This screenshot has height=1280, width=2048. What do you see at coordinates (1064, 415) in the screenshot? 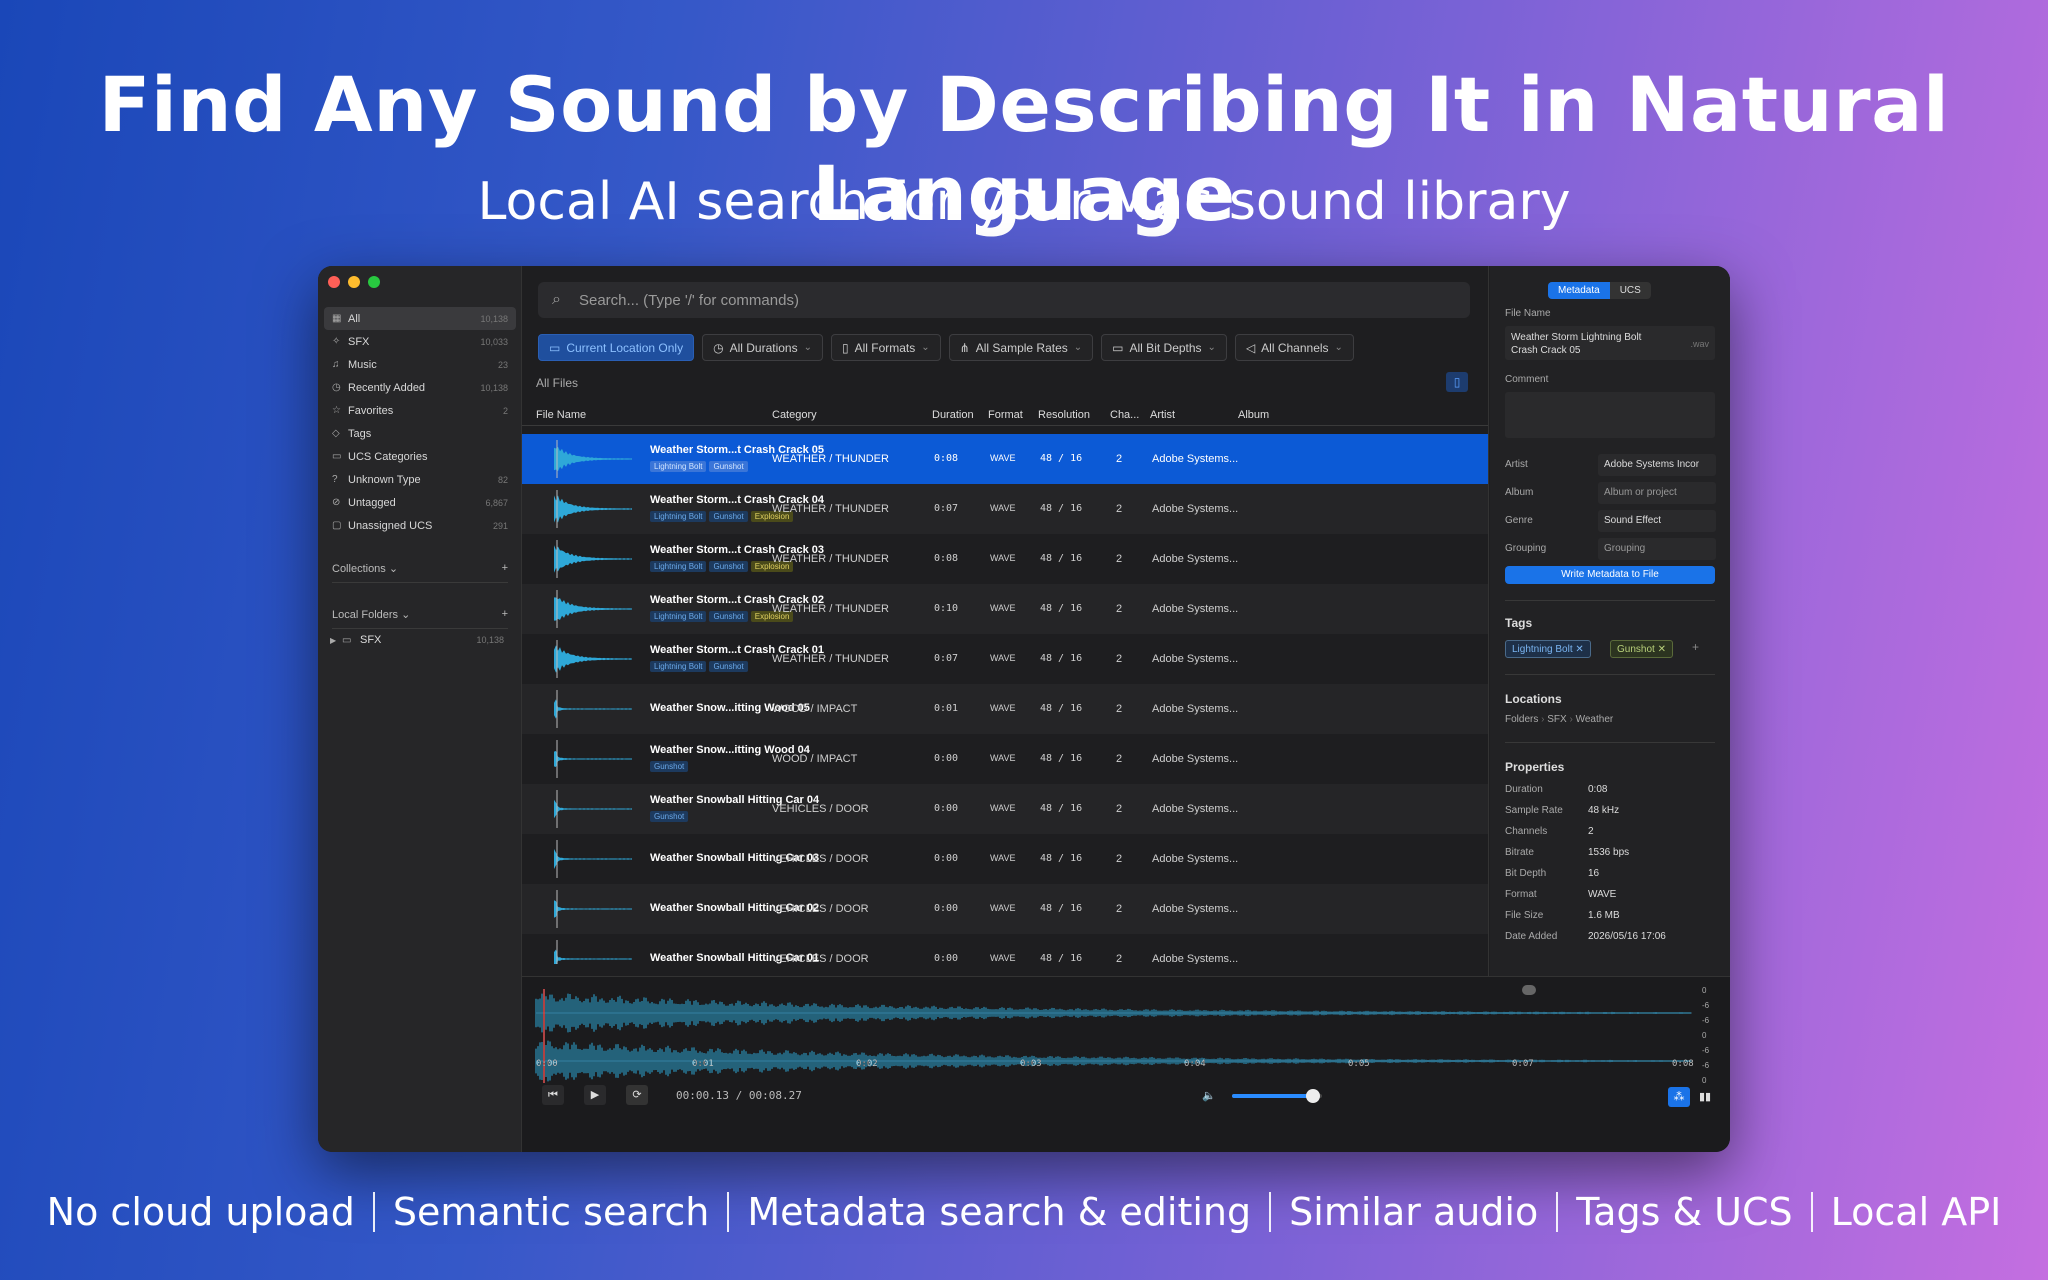
I see `column-header: Resolution` at bounding box center [1064, 415].